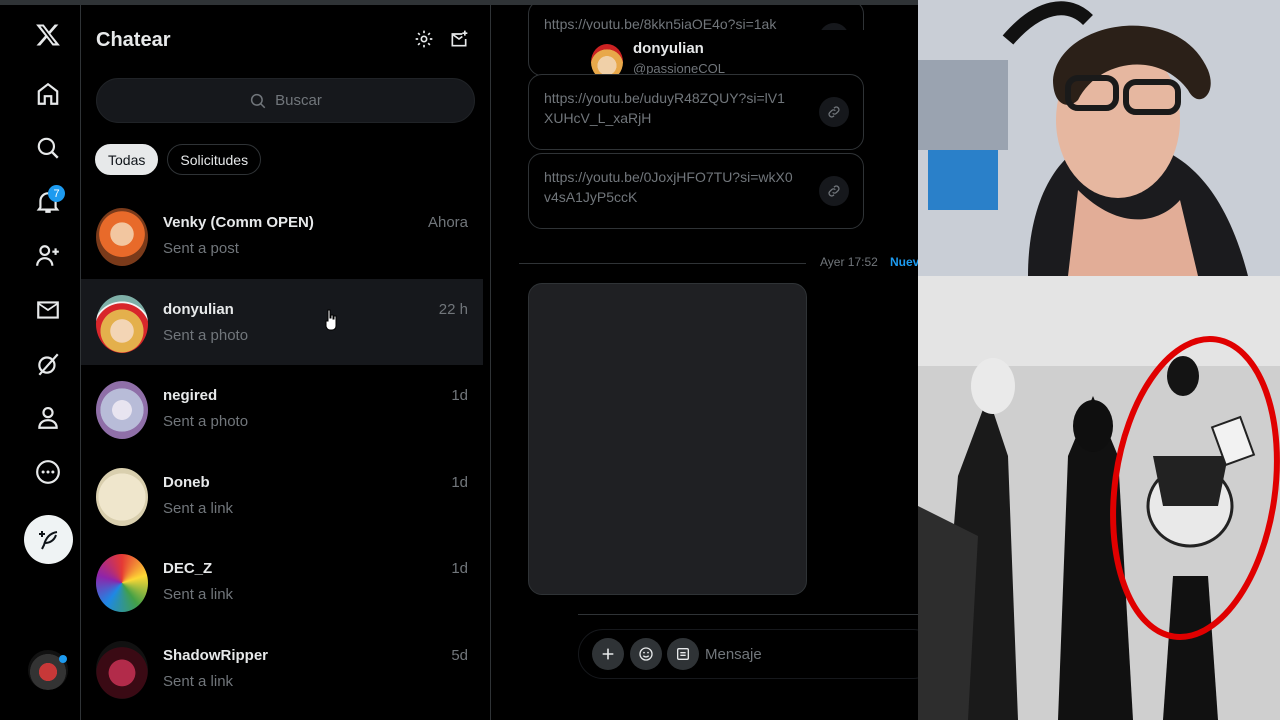  I want to click on emoji-icon, so click(646, 654).